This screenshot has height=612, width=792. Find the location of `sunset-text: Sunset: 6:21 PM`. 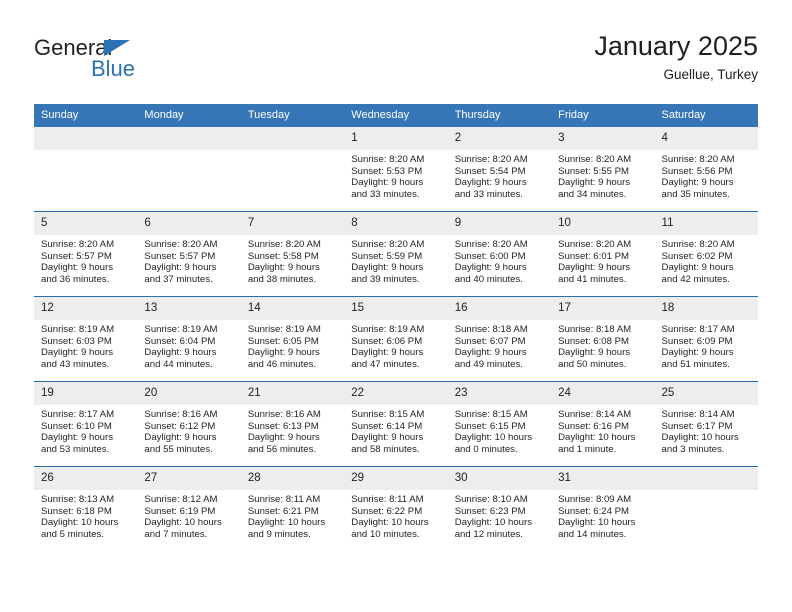

sunset-text: Sunset: 6:21 PM is located at coordinates (283, 511).